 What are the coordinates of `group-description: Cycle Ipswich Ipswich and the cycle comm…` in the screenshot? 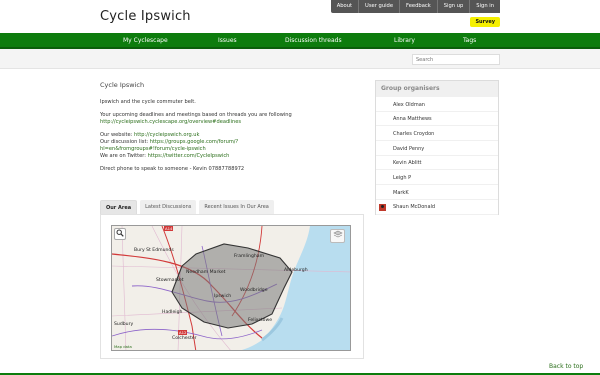 It's located at (232, 130).